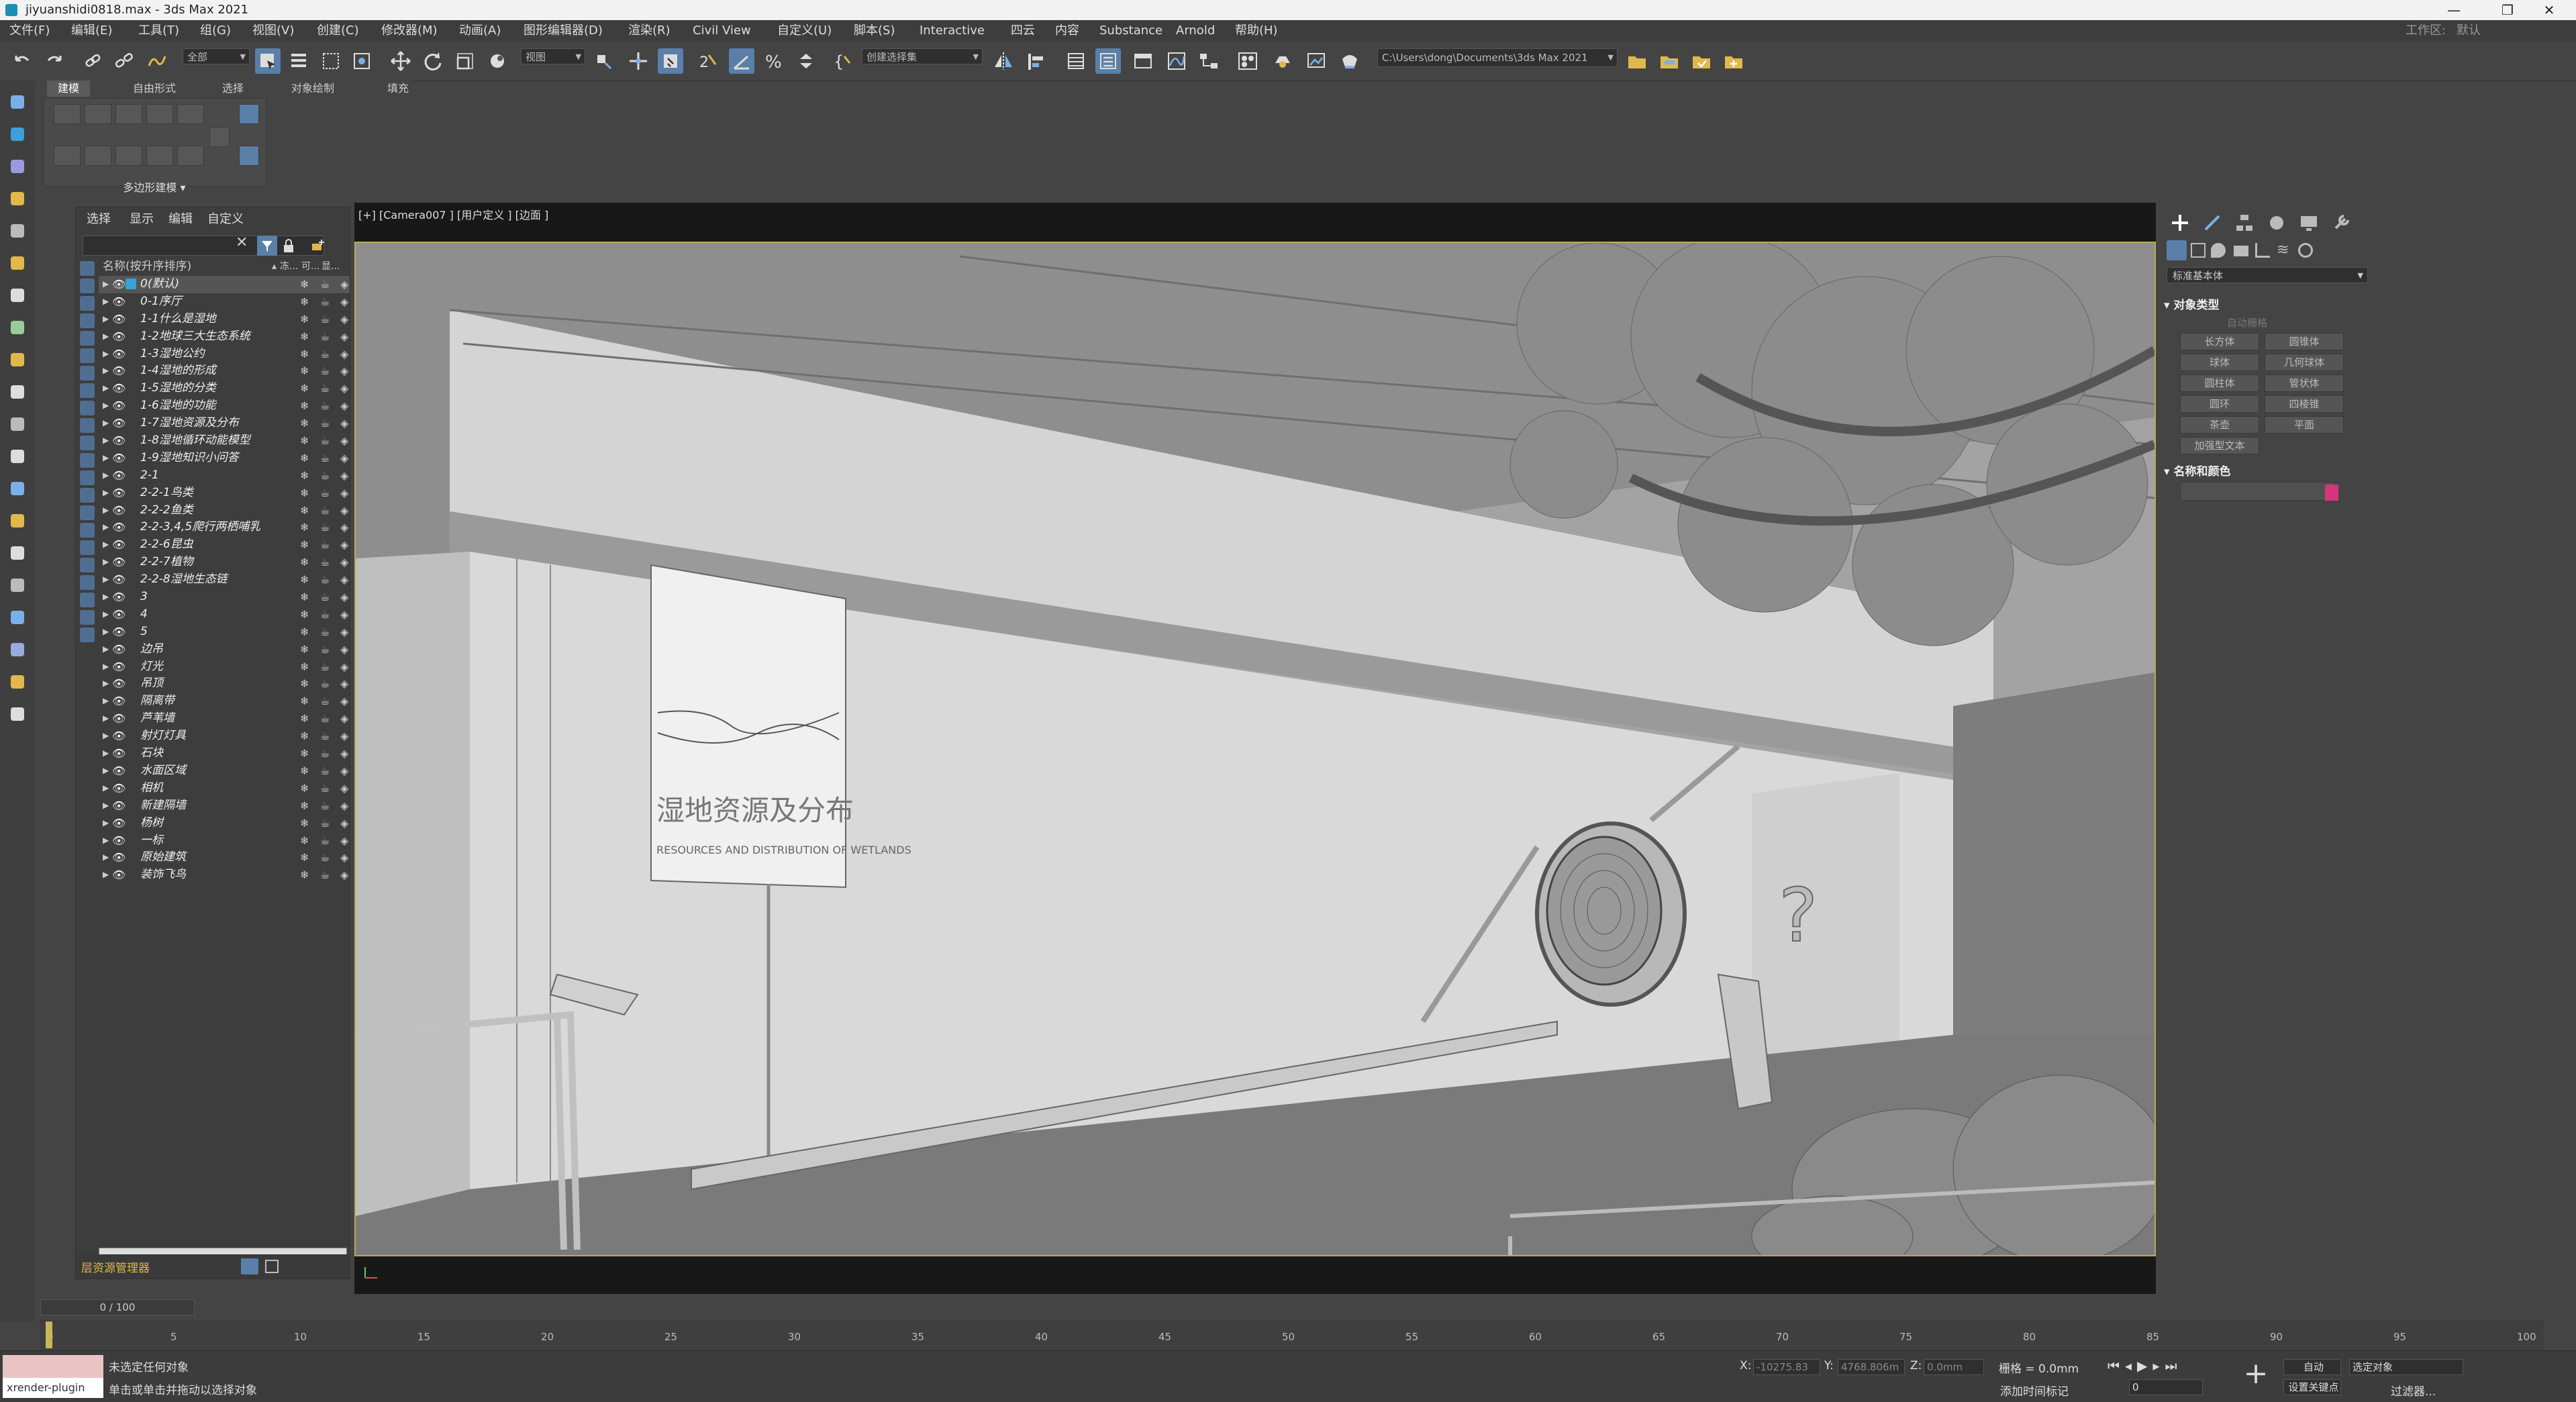 The image size is (2576, 1402). I want to click on layer-manager-label: 层资源管理器, so click(115, 1266).